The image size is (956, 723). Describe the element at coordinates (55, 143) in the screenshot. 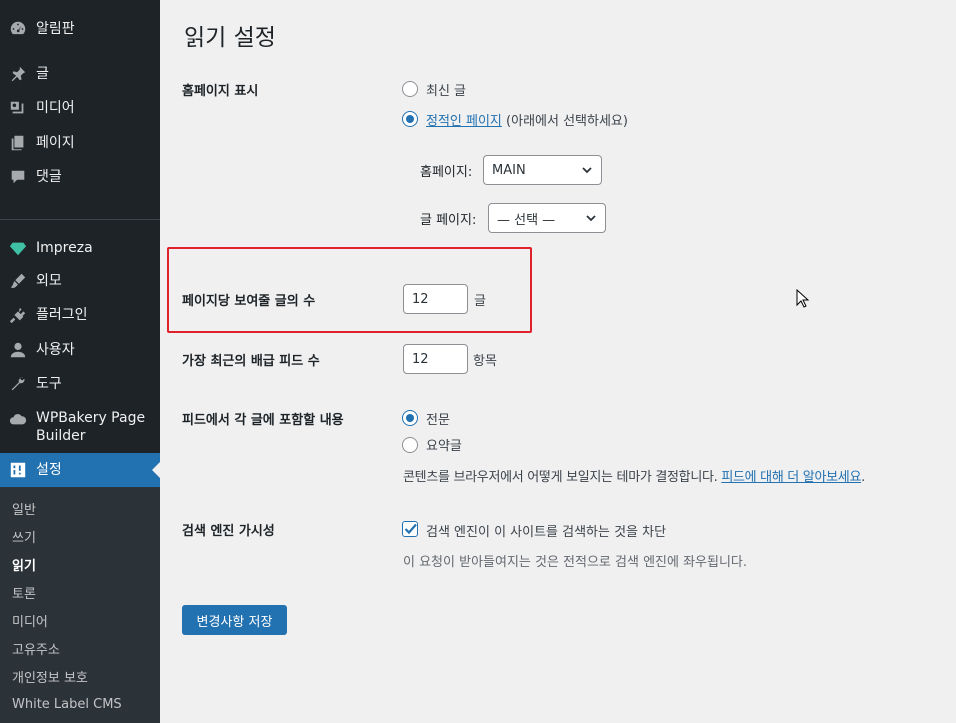

I see `menu-label: 페이지` at that location.